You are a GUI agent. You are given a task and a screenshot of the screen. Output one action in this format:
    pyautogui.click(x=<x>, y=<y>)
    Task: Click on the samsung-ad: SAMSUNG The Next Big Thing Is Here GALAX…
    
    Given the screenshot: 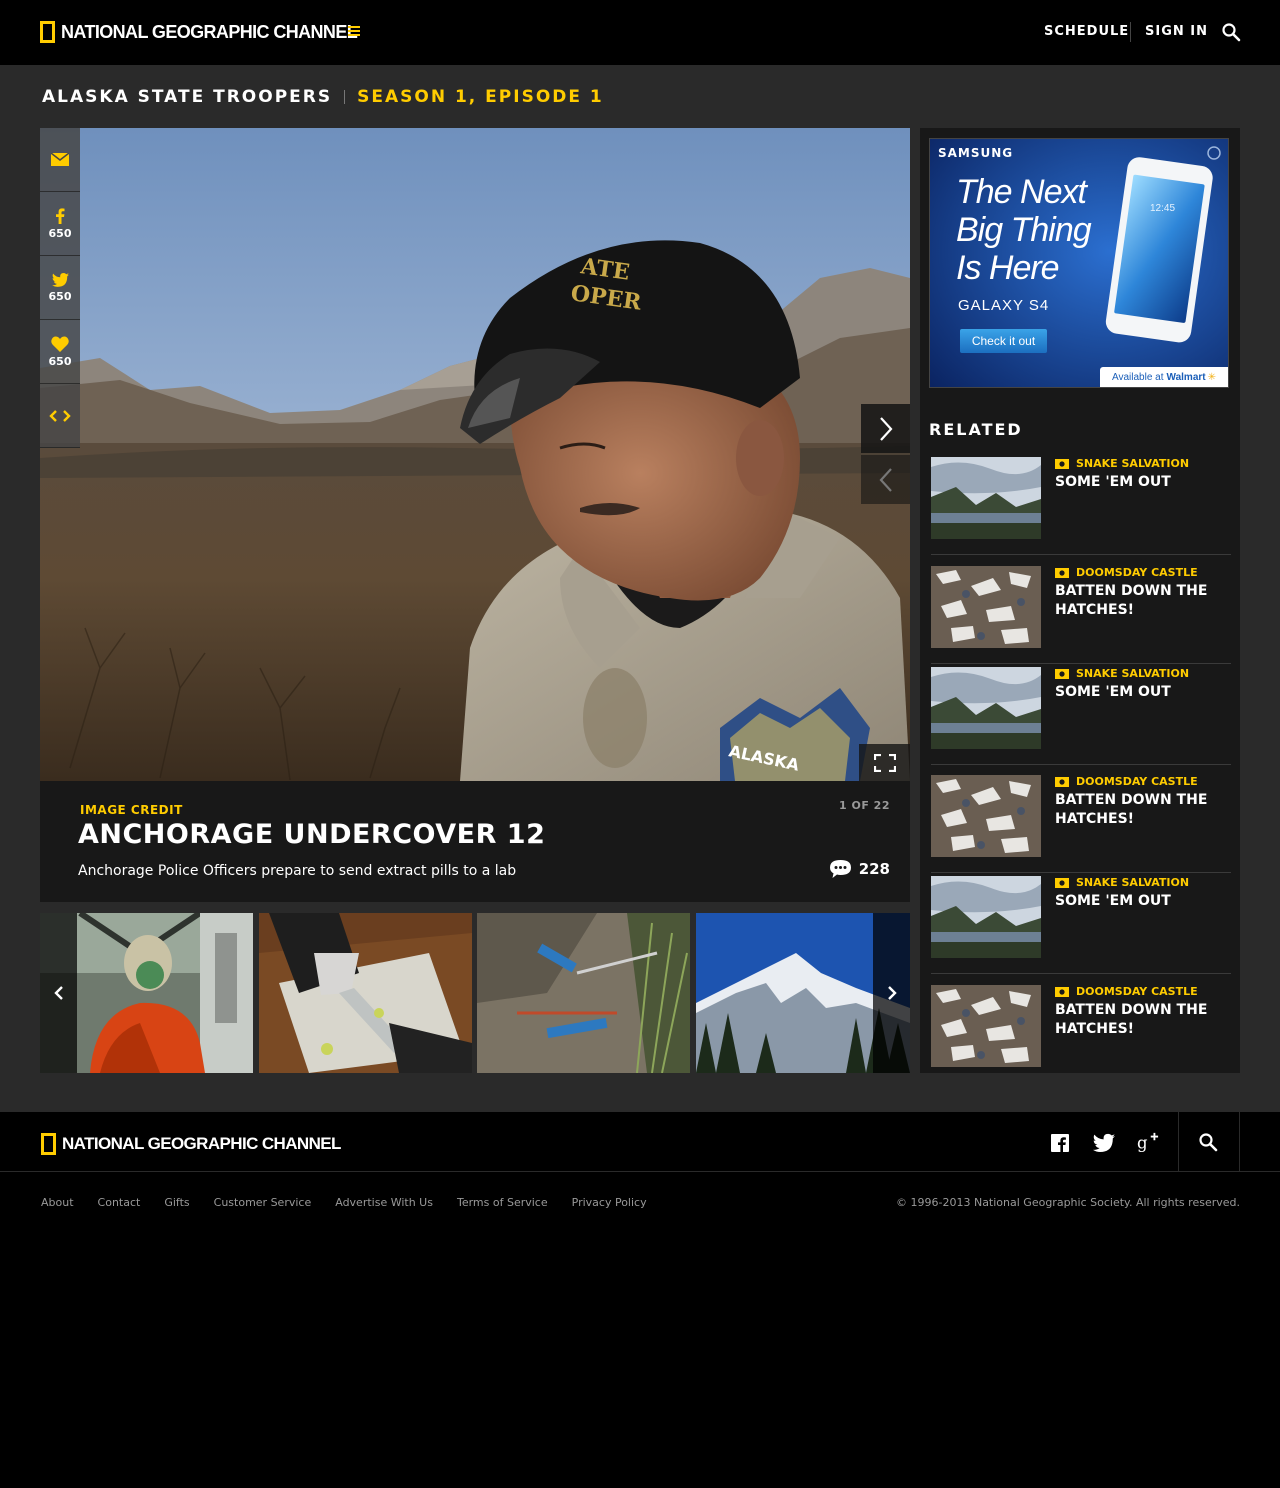 What is the action you would take?
    pyautogui.click(x=1079, y=263)
    